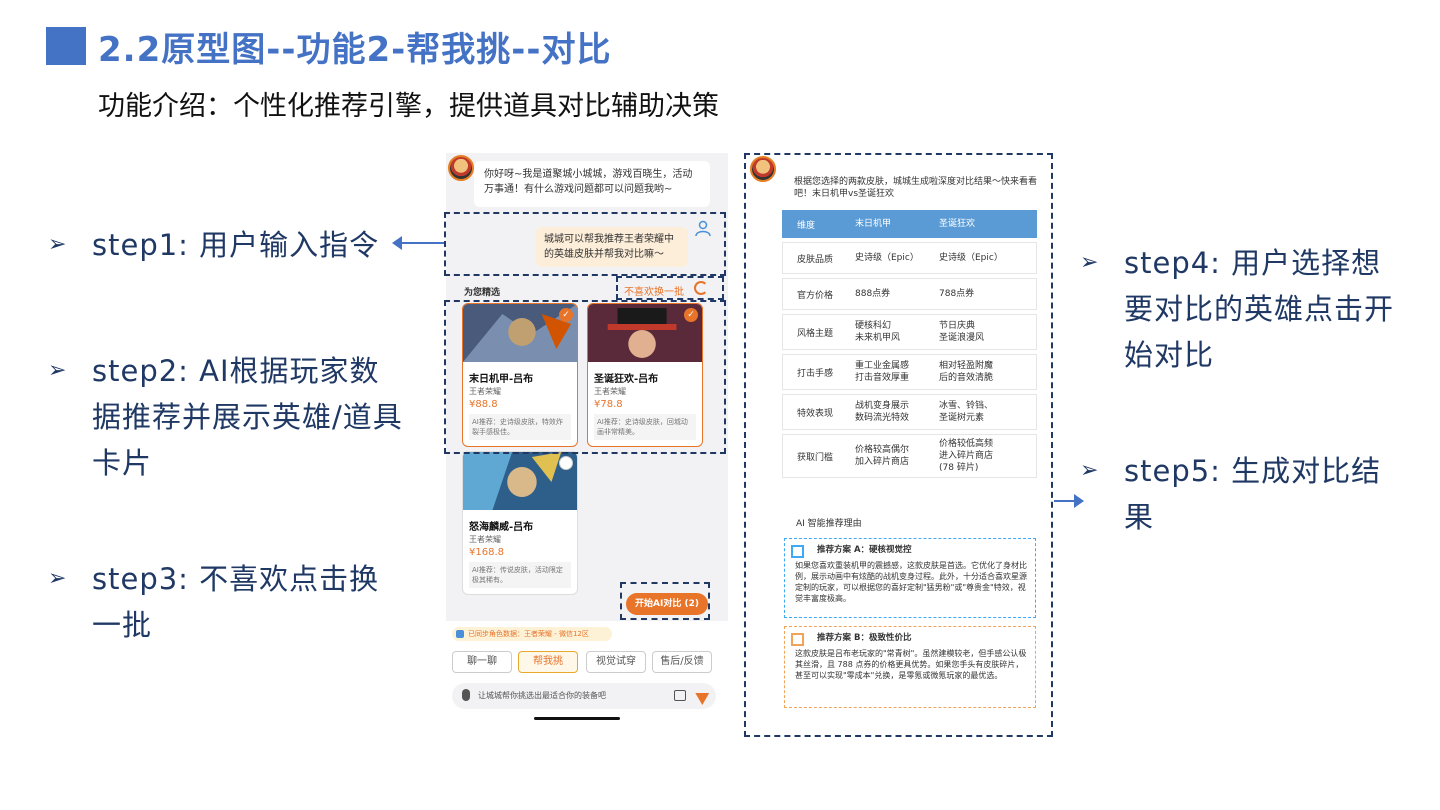 The image size is (1440, 810). Describe the element at coordinates (806, 225) in the screenshot. I see `header-dimension: 维度` at that location.